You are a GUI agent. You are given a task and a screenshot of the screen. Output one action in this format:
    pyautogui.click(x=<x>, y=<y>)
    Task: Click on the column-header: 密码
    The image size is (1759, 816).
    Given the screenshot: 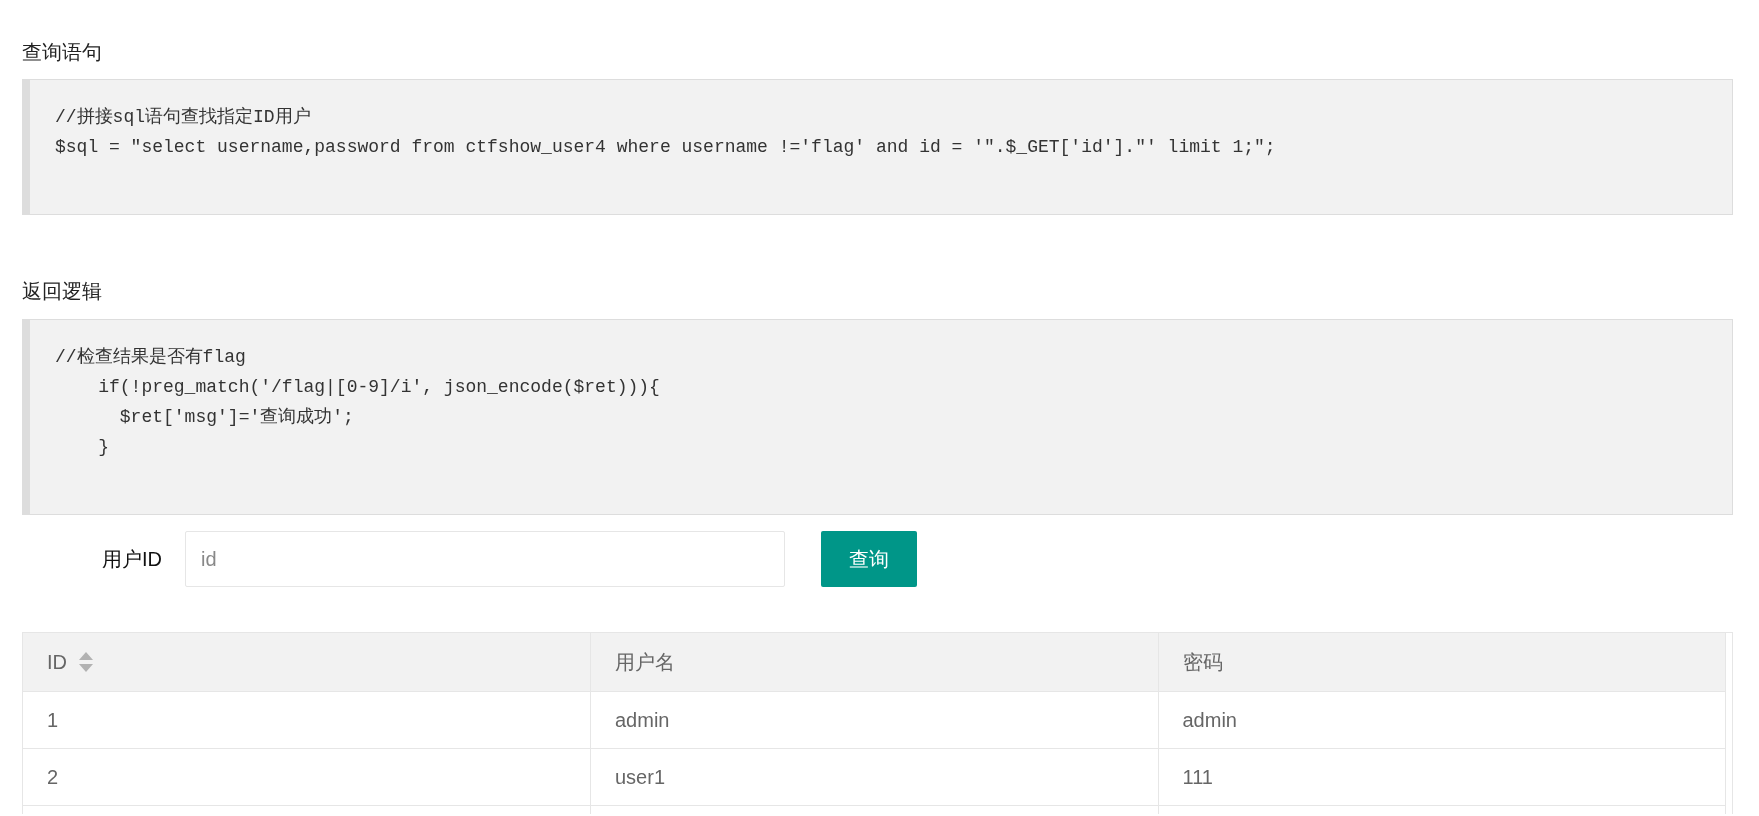 What is the action you would take?
    pyautogui.click(x=1202, y=661)
    